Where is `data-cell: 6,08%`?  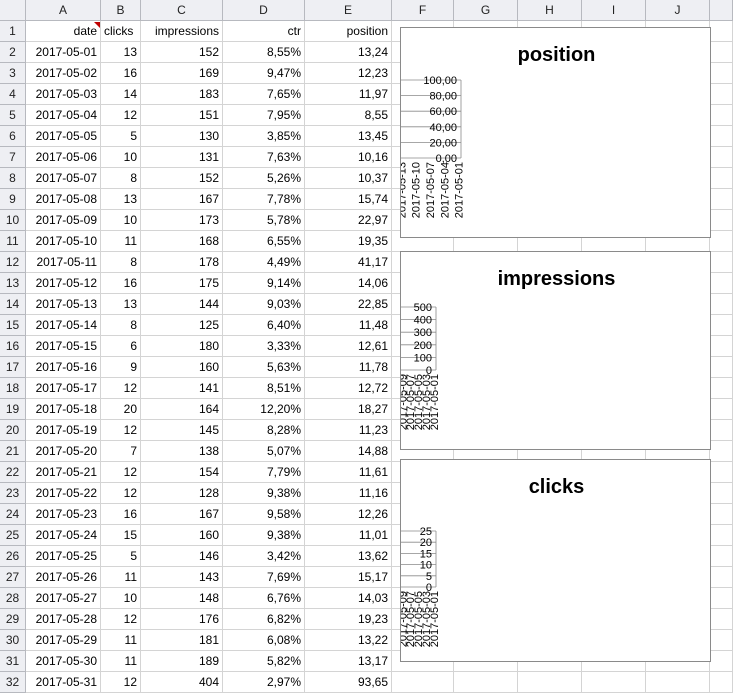
data-cell: 6,08% is located at coordinates (264, 640).